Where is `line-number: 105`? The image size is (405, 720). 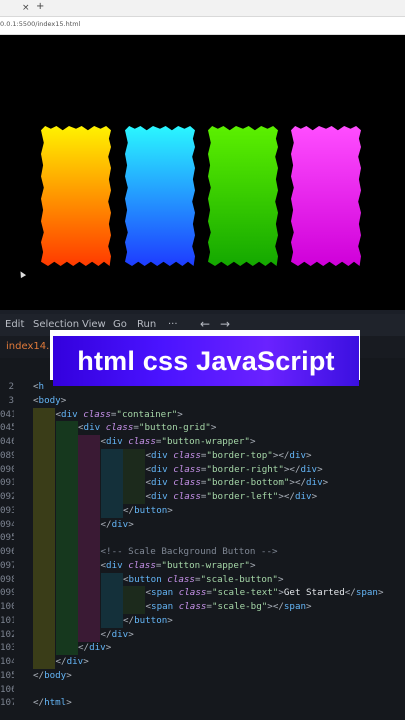 line-number: 105 is located at coordinates (7, 675).